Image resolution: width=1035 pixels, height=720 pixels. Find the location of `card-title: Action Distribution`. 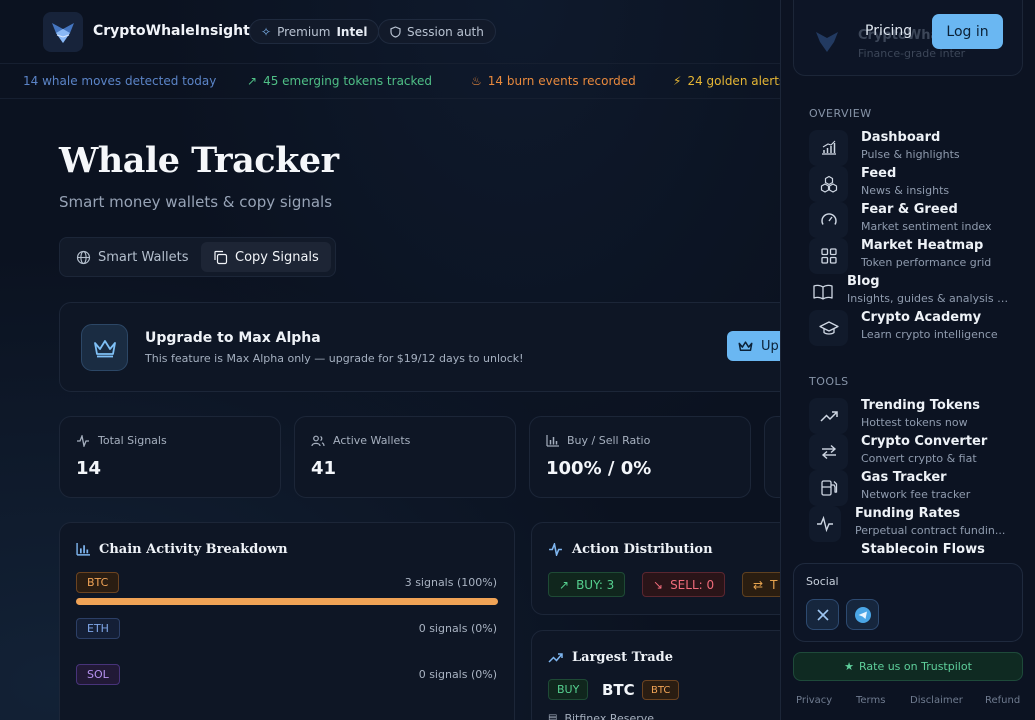

card-title: Action Distribution is located at coordinates (642, 549).